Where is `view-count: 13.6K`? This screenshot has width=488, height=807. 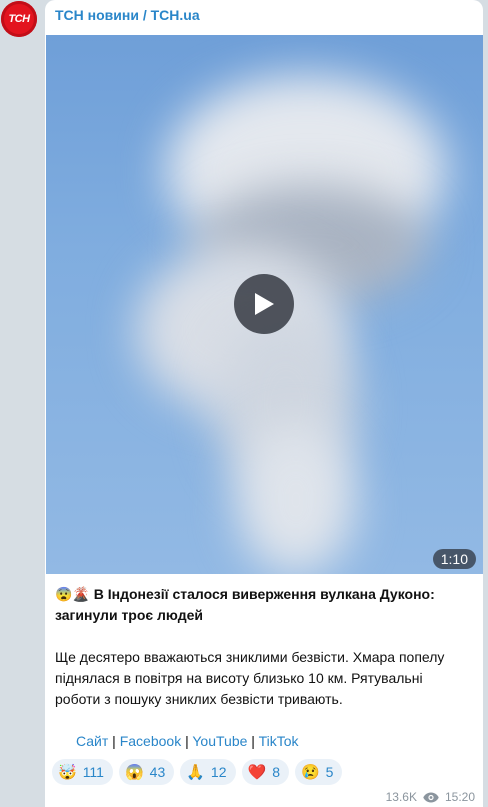
view-count: 13.6K is located at coordinates (401, 797).